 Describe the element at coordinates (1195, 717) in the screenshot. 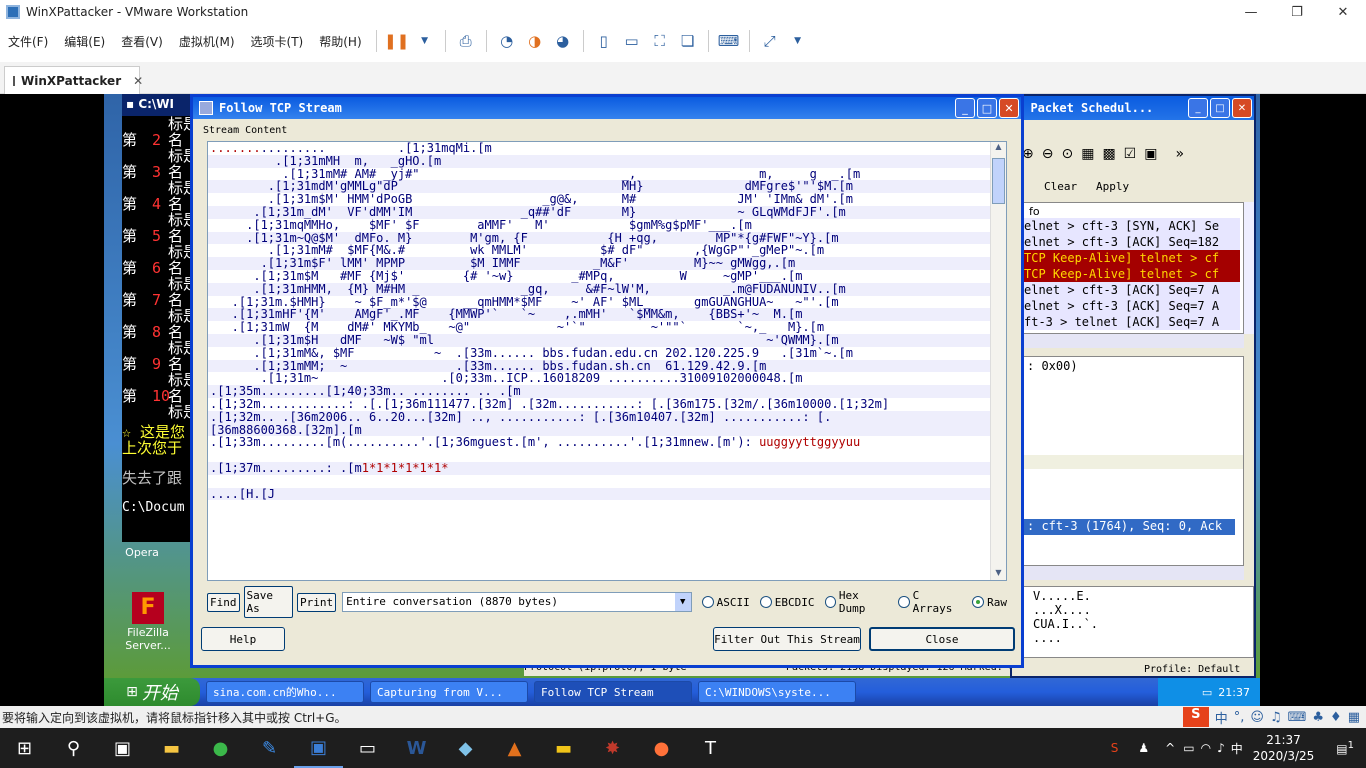

I see `sogou-icon: S` at that location.